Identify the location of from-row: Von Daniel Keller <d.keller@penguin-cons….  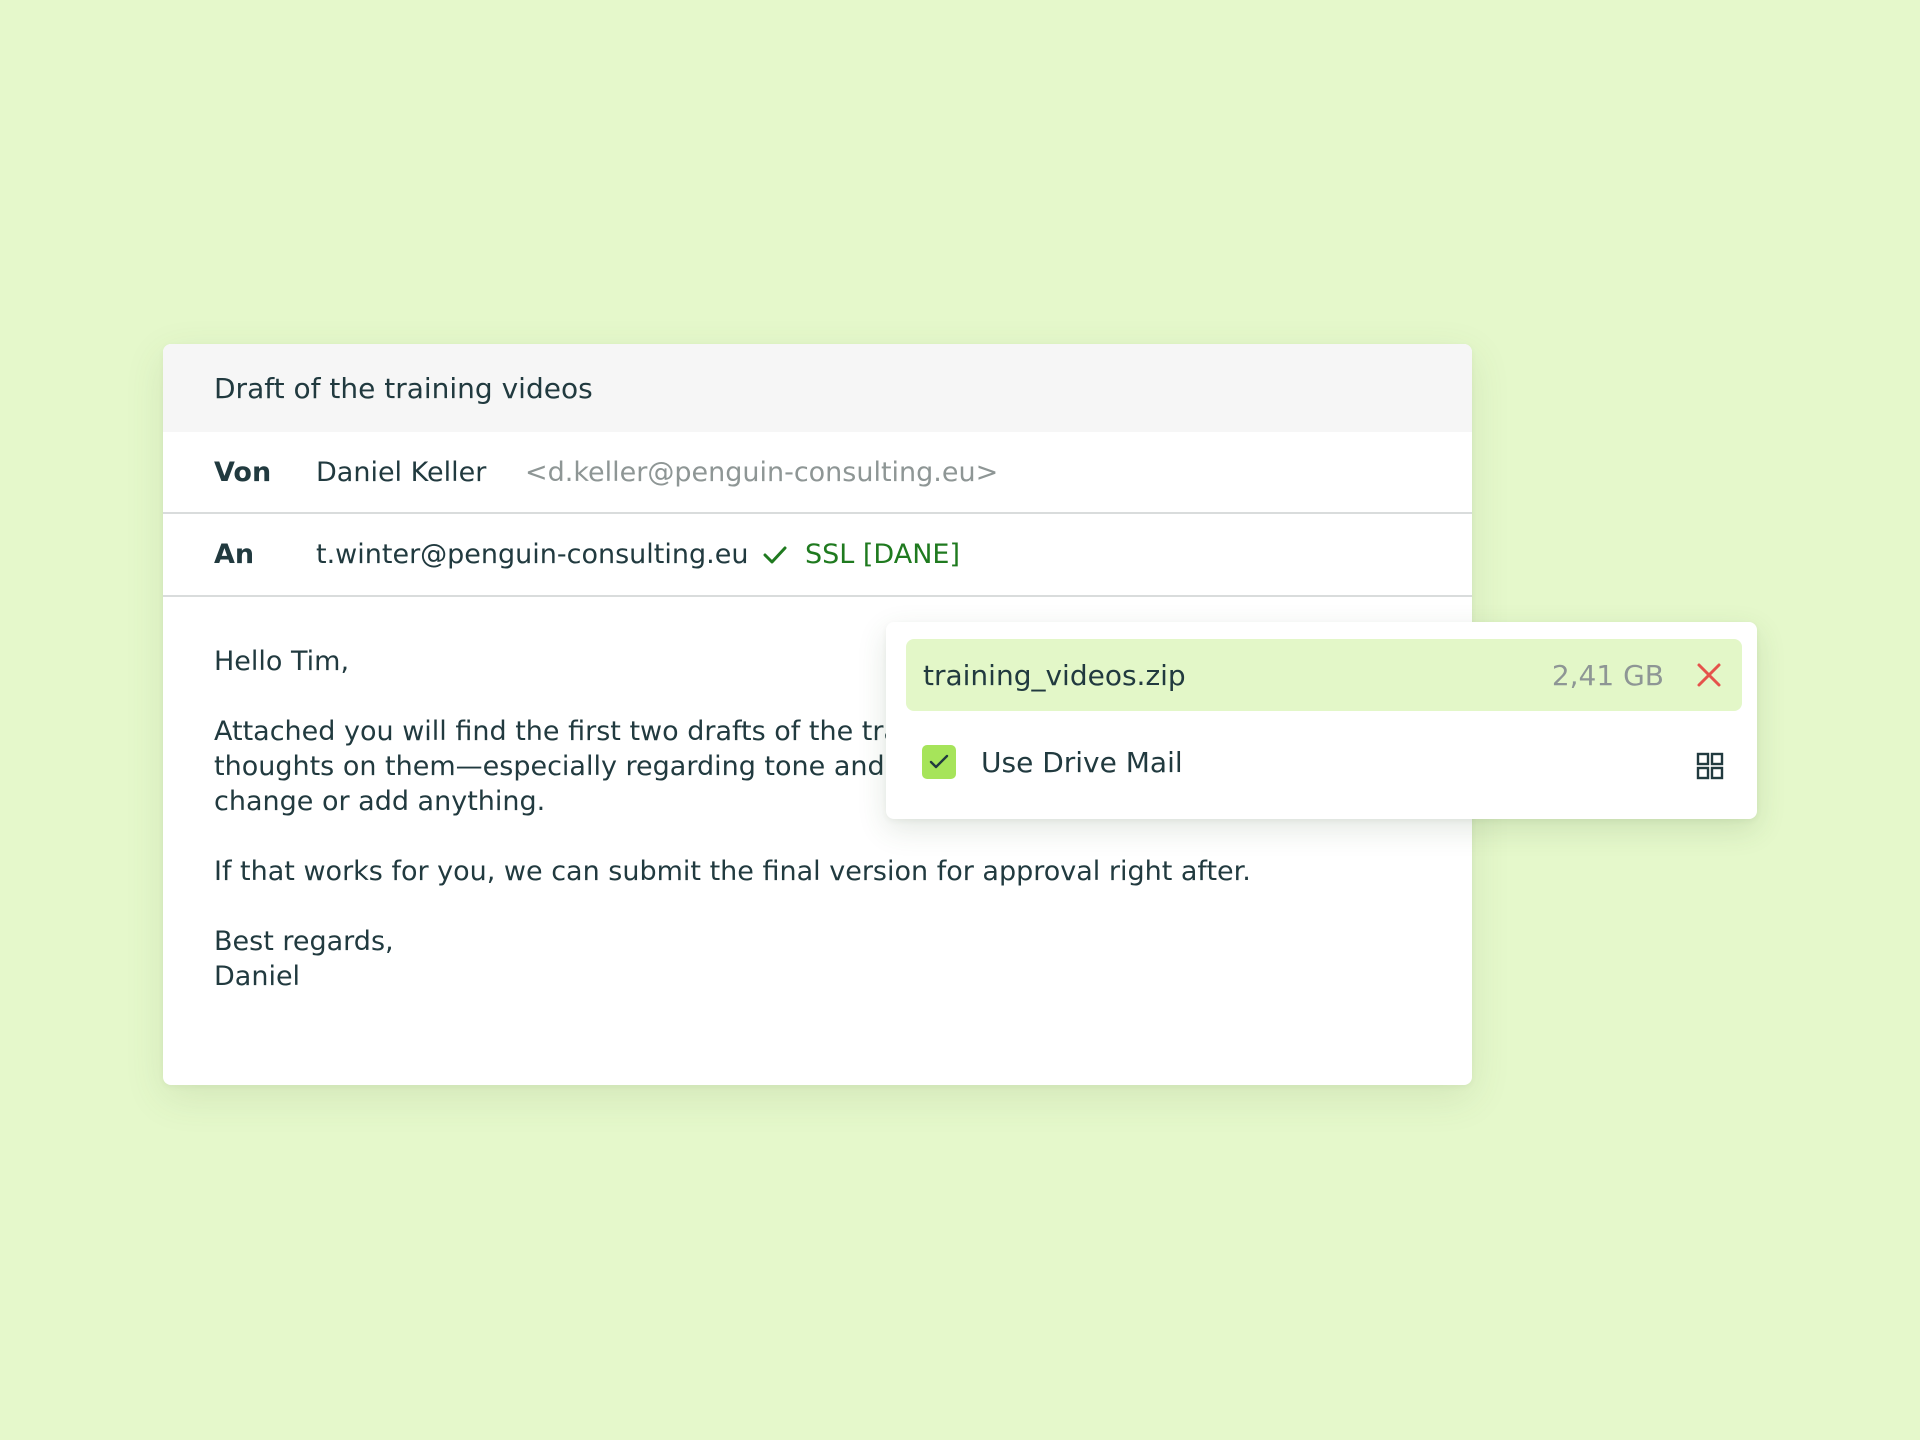
(817, 473).